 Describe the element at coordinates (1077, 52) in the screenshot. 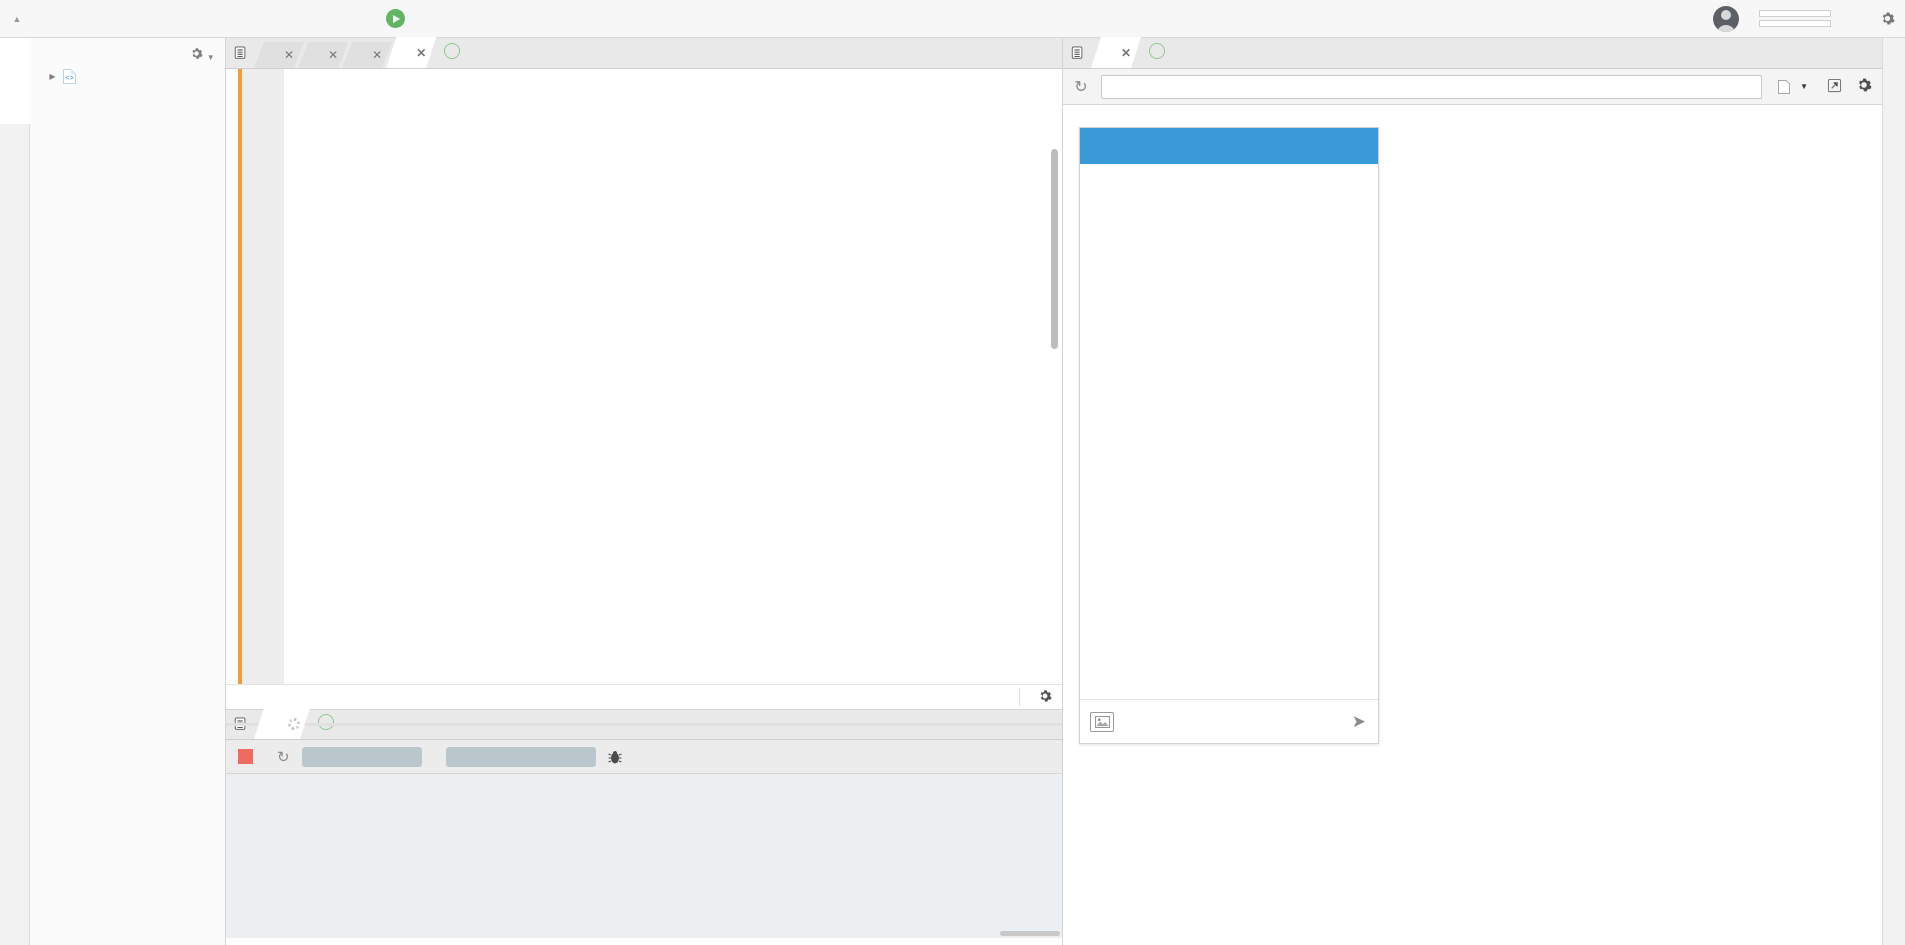

I see `preview-tab-menu-icon` at that location.